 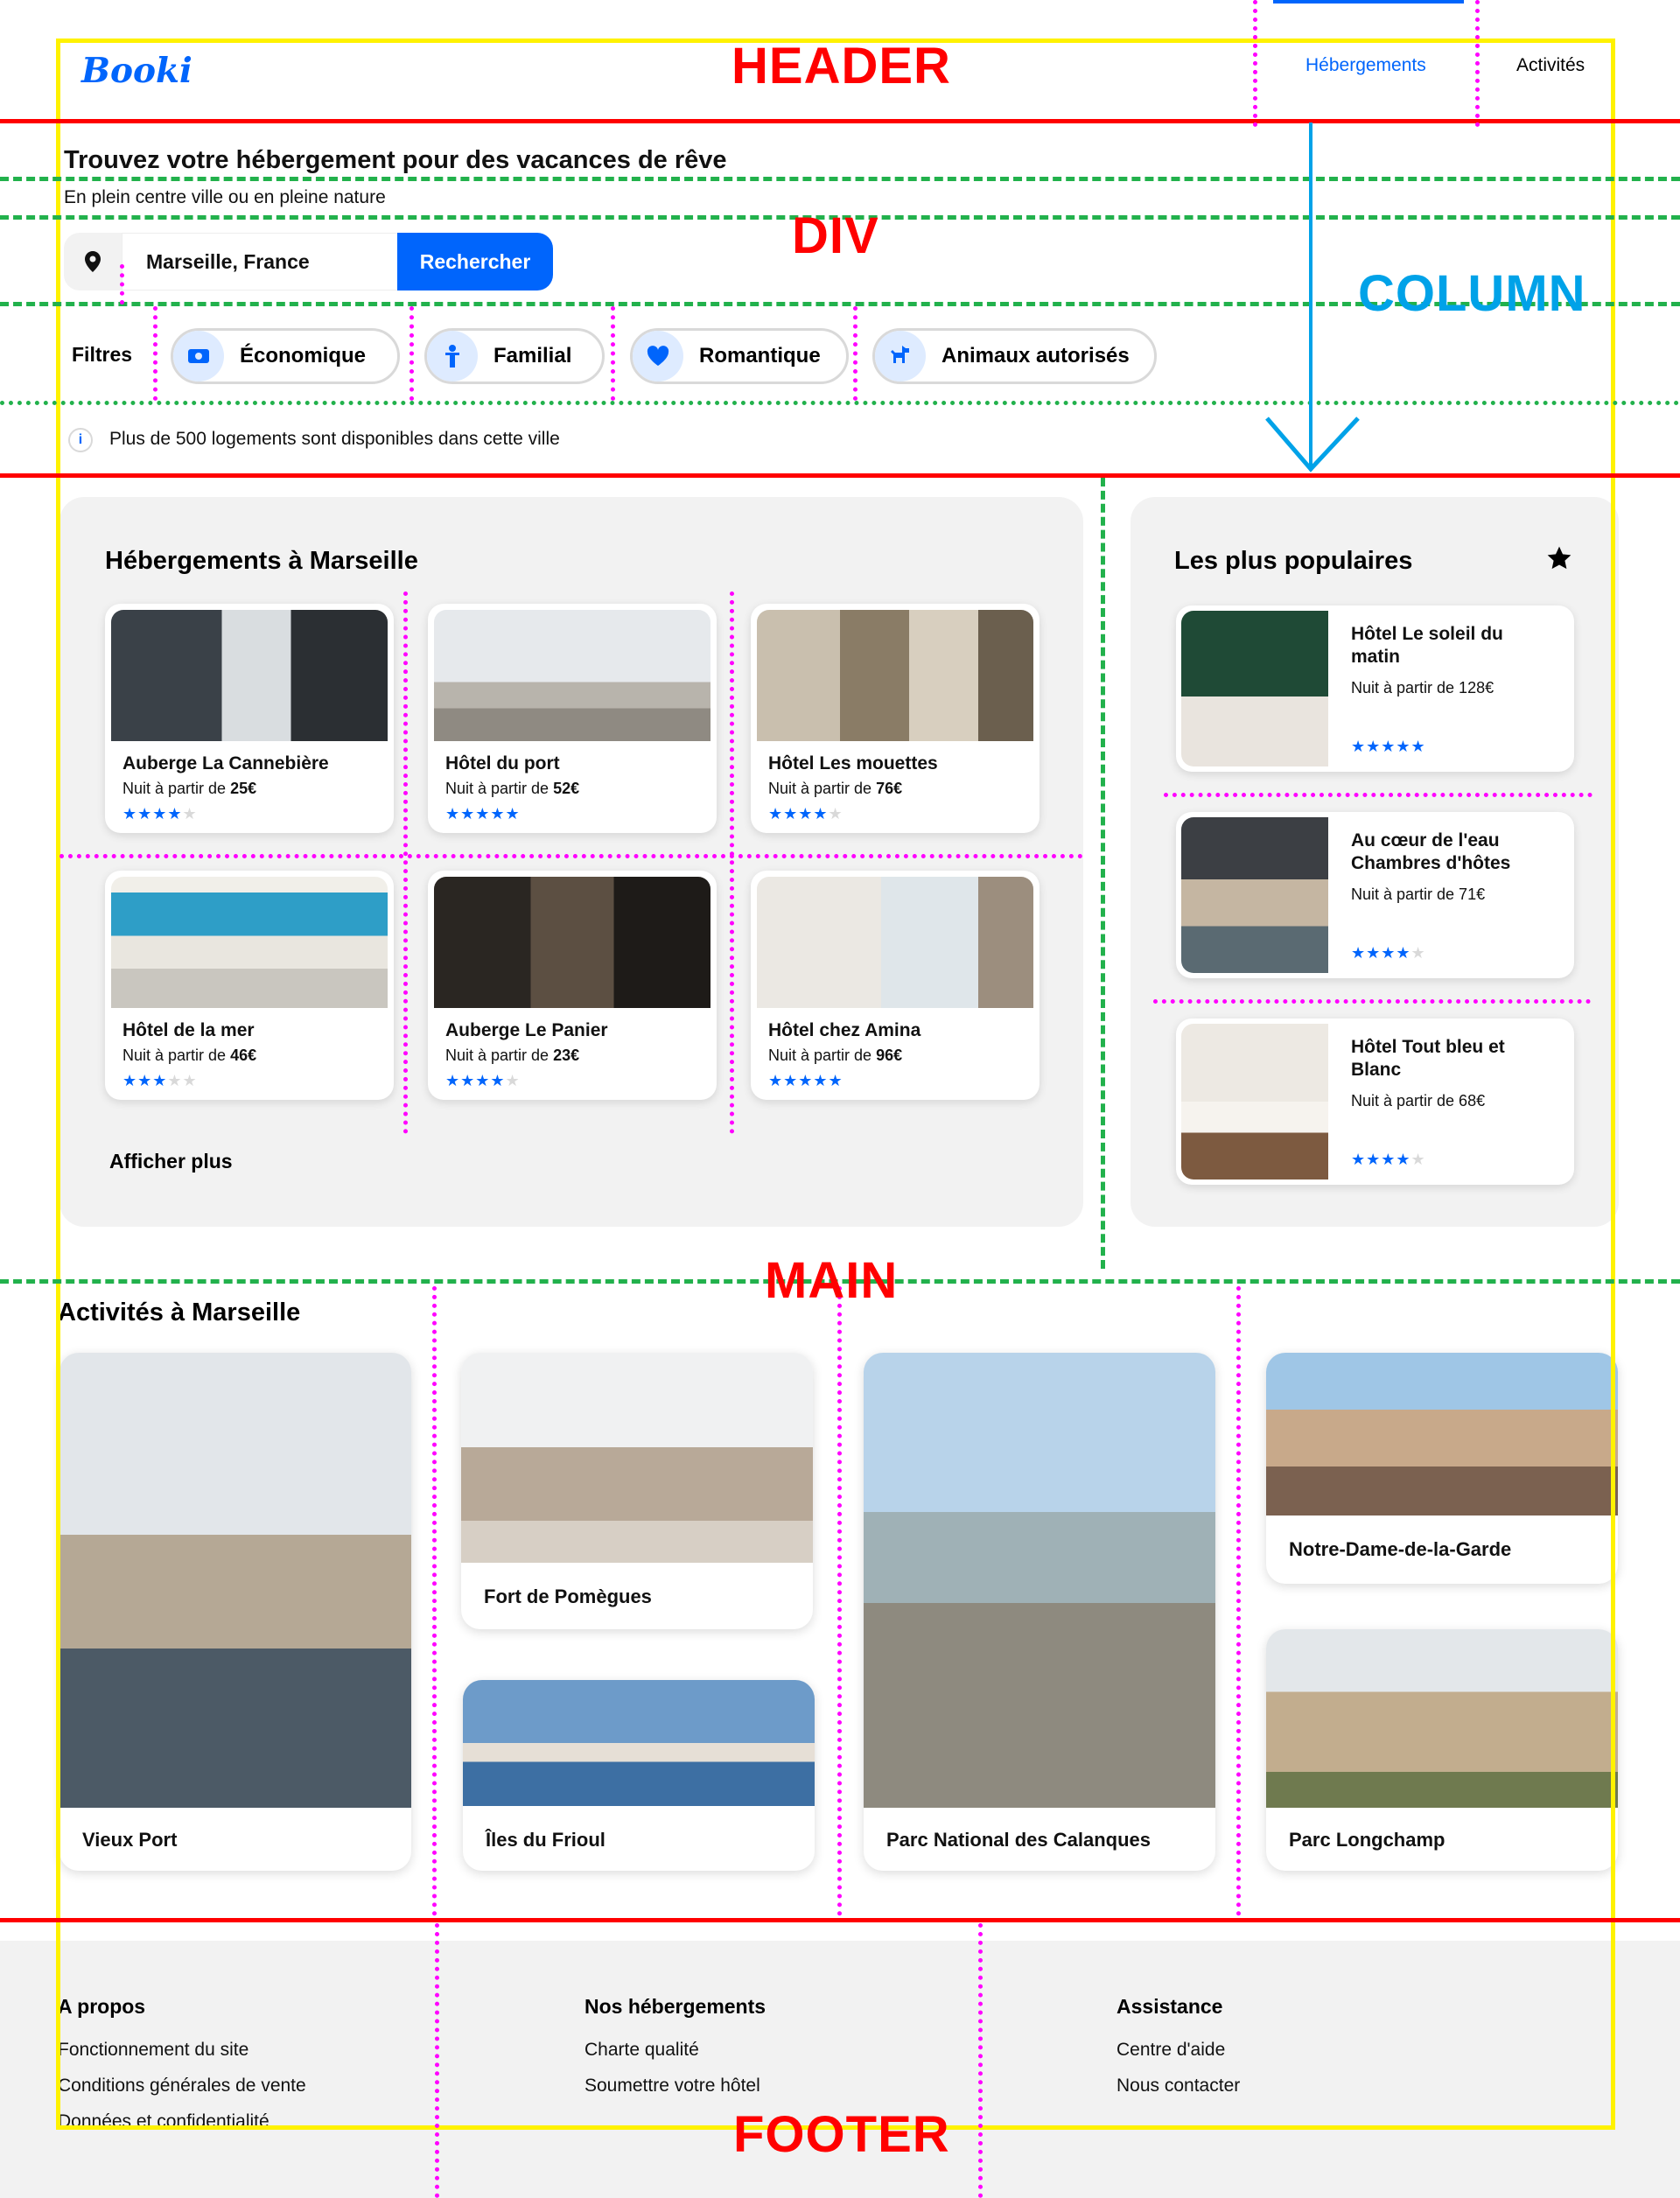 What do you see at coordinates (675, 2086) in the screenshot?
I see `footer-link: Soumettre votre hôtel` at bounding box center [675, 2086].